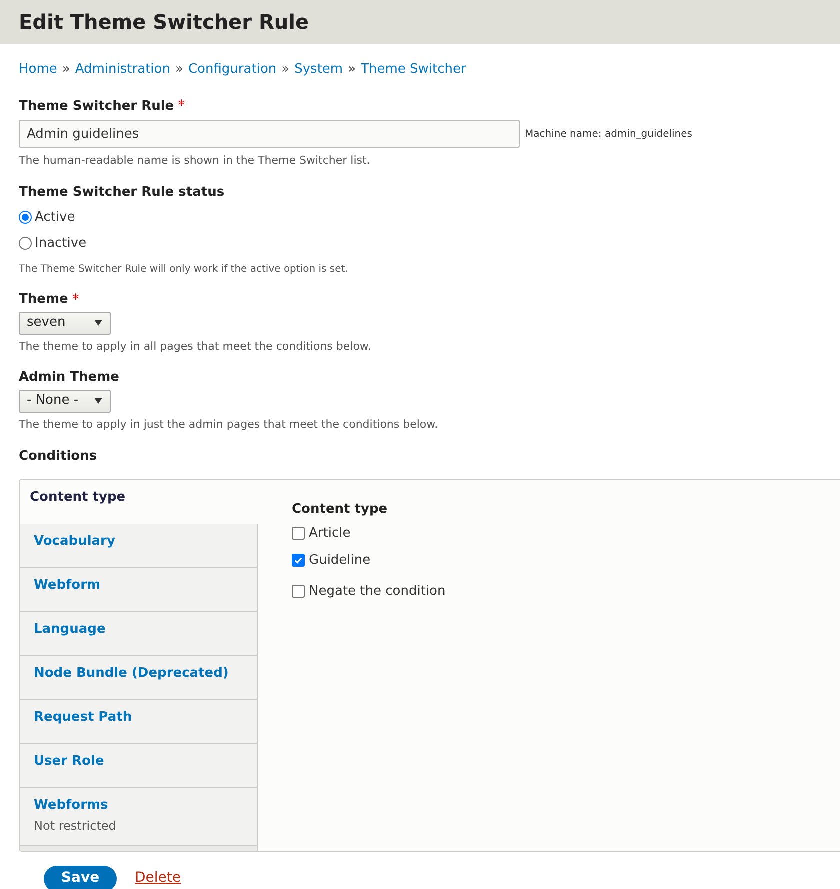  I want to click on theme-select: - None -, so click(65, 401).